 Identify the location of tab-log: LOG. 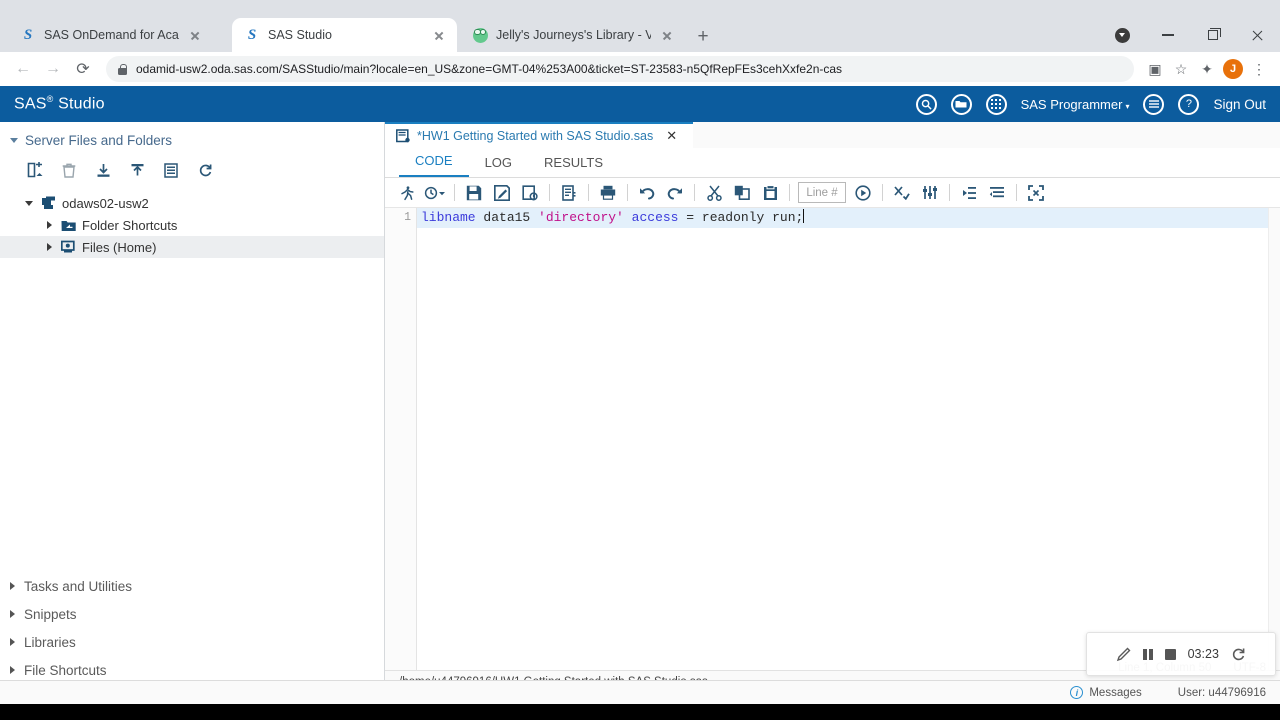
(498, 166).